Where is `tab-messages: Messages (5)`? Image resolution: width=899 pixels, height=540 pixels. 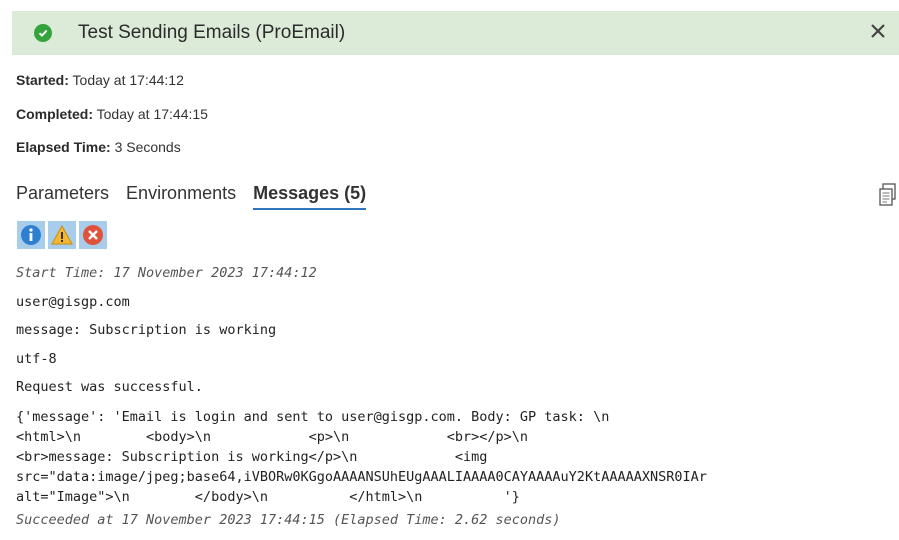
tab-messages: Messages (5) is located at coordinates (310, 195).